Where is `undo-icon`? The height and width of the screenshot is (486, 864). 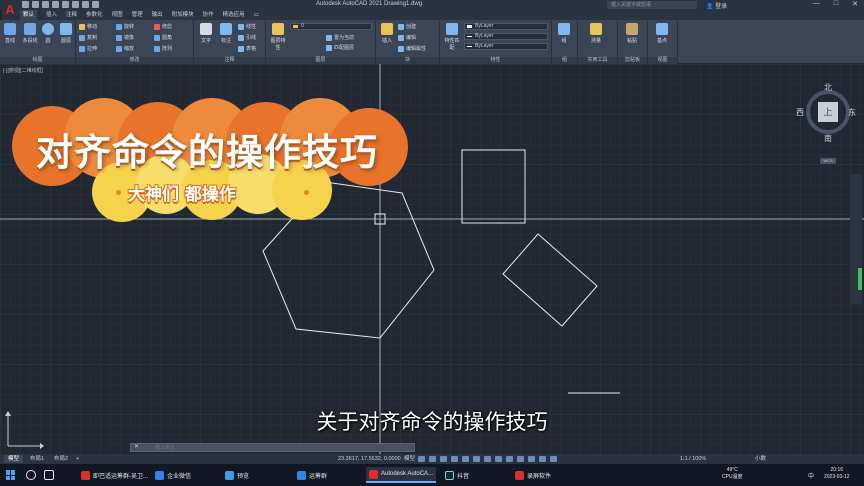 undo-icon is located at coordinates (75, 4).